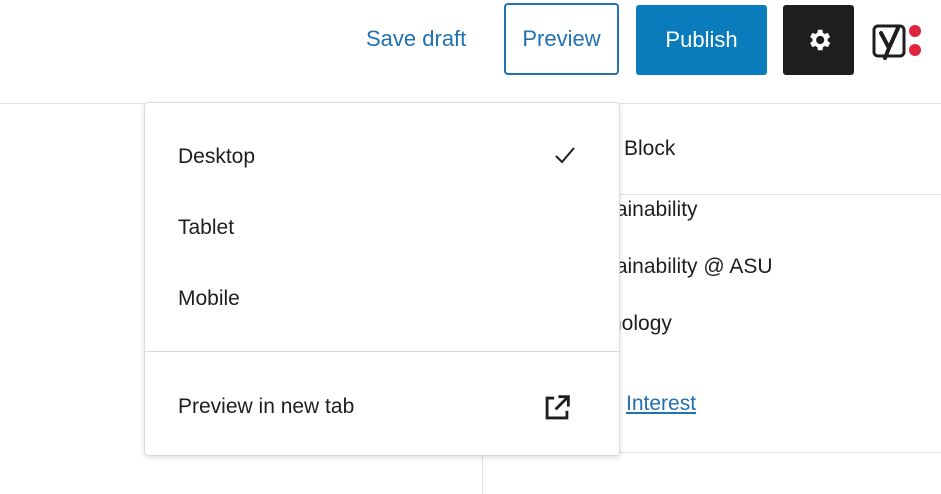 Image resolution: width=941 pixels, height=494 pixels. What do you see at coordinates (896, 42) in the screenshot?
I see `yoast-logo-icon` at bounding box center [896, 42].